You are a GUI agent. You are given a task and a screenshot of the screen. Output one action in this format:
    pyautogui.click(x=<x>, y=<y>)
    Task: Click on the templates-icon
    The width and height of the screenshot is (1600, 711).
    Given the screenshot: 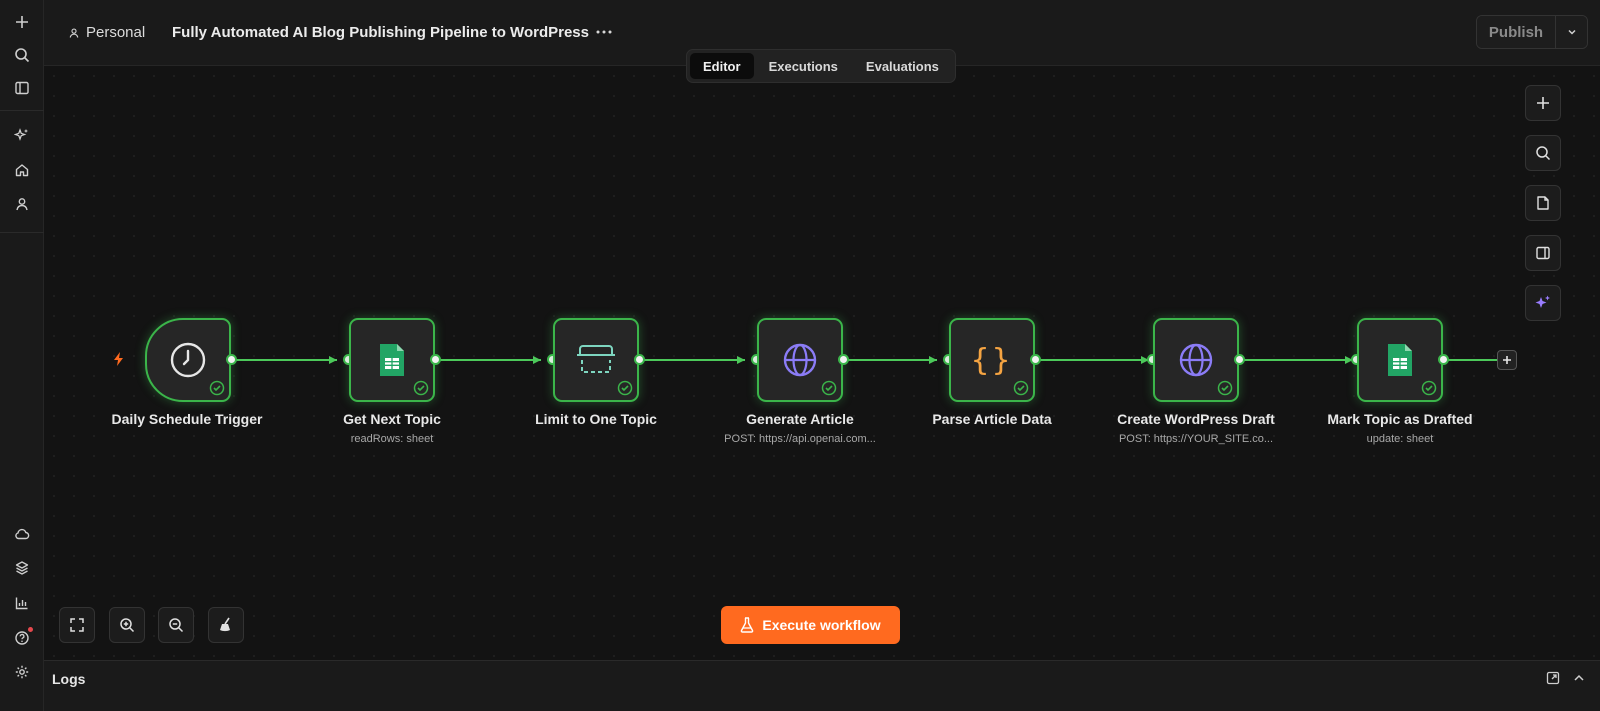 What is the action you would take?
    pyautogui.click(x=22, y=568)
    